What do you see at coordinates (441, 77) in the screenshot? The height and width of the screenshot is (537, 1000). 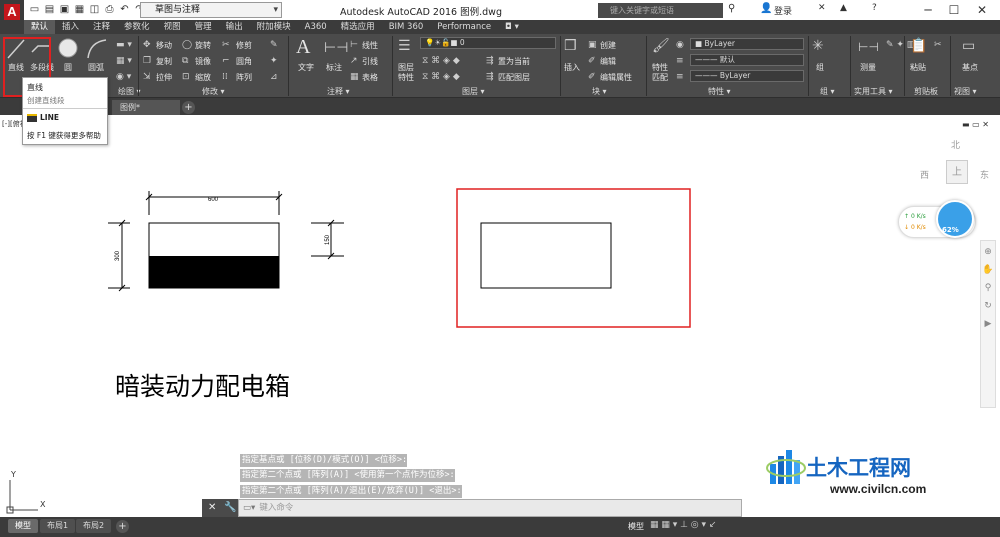 I see `layer-tools2-icon: ⧖ ⌘ ◈ ◆` at bounding box center [441, 77].